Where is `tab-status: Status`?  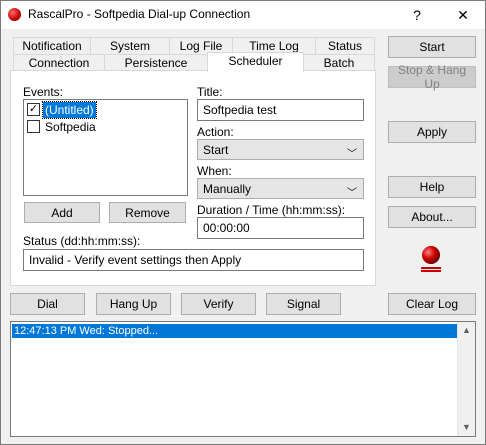
tab-status: Status is located at coordinates (345, 46).